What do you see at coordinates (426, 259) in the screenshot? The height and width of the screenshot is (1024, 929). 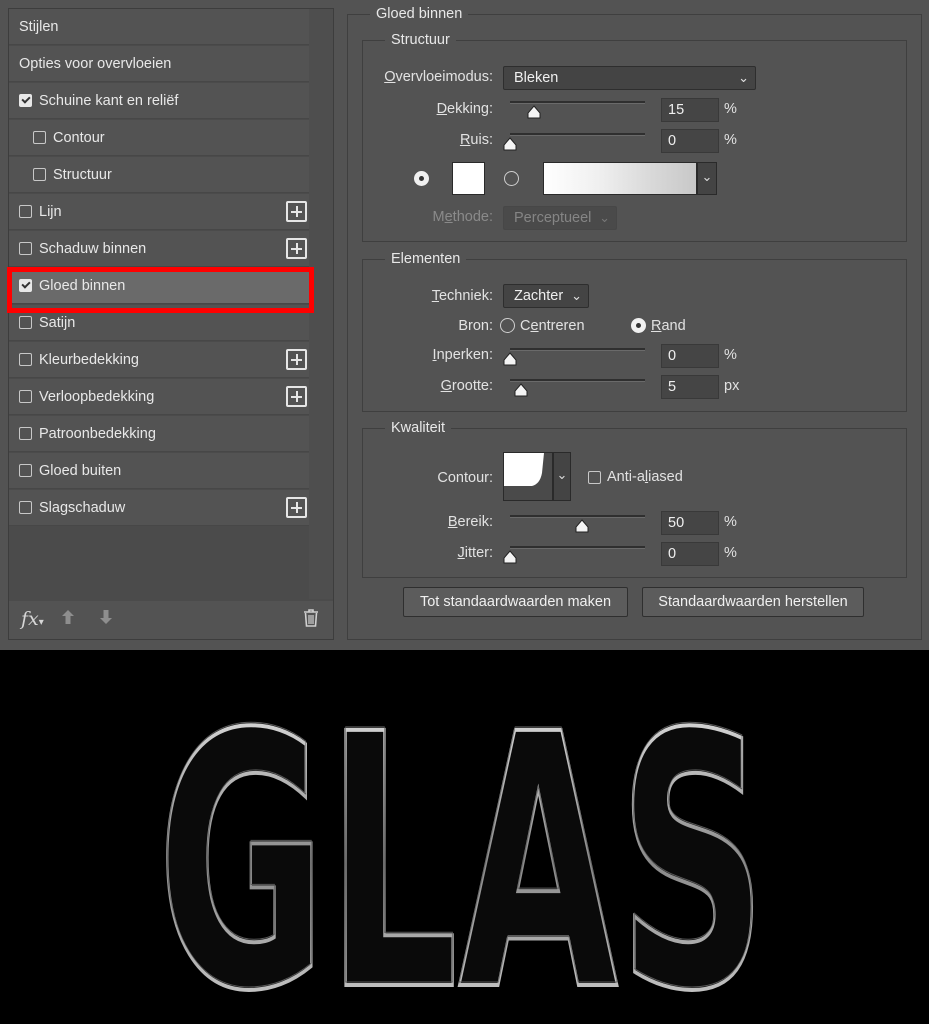 I see `elementen-title: Elementen` at bounding box center [426, 259].